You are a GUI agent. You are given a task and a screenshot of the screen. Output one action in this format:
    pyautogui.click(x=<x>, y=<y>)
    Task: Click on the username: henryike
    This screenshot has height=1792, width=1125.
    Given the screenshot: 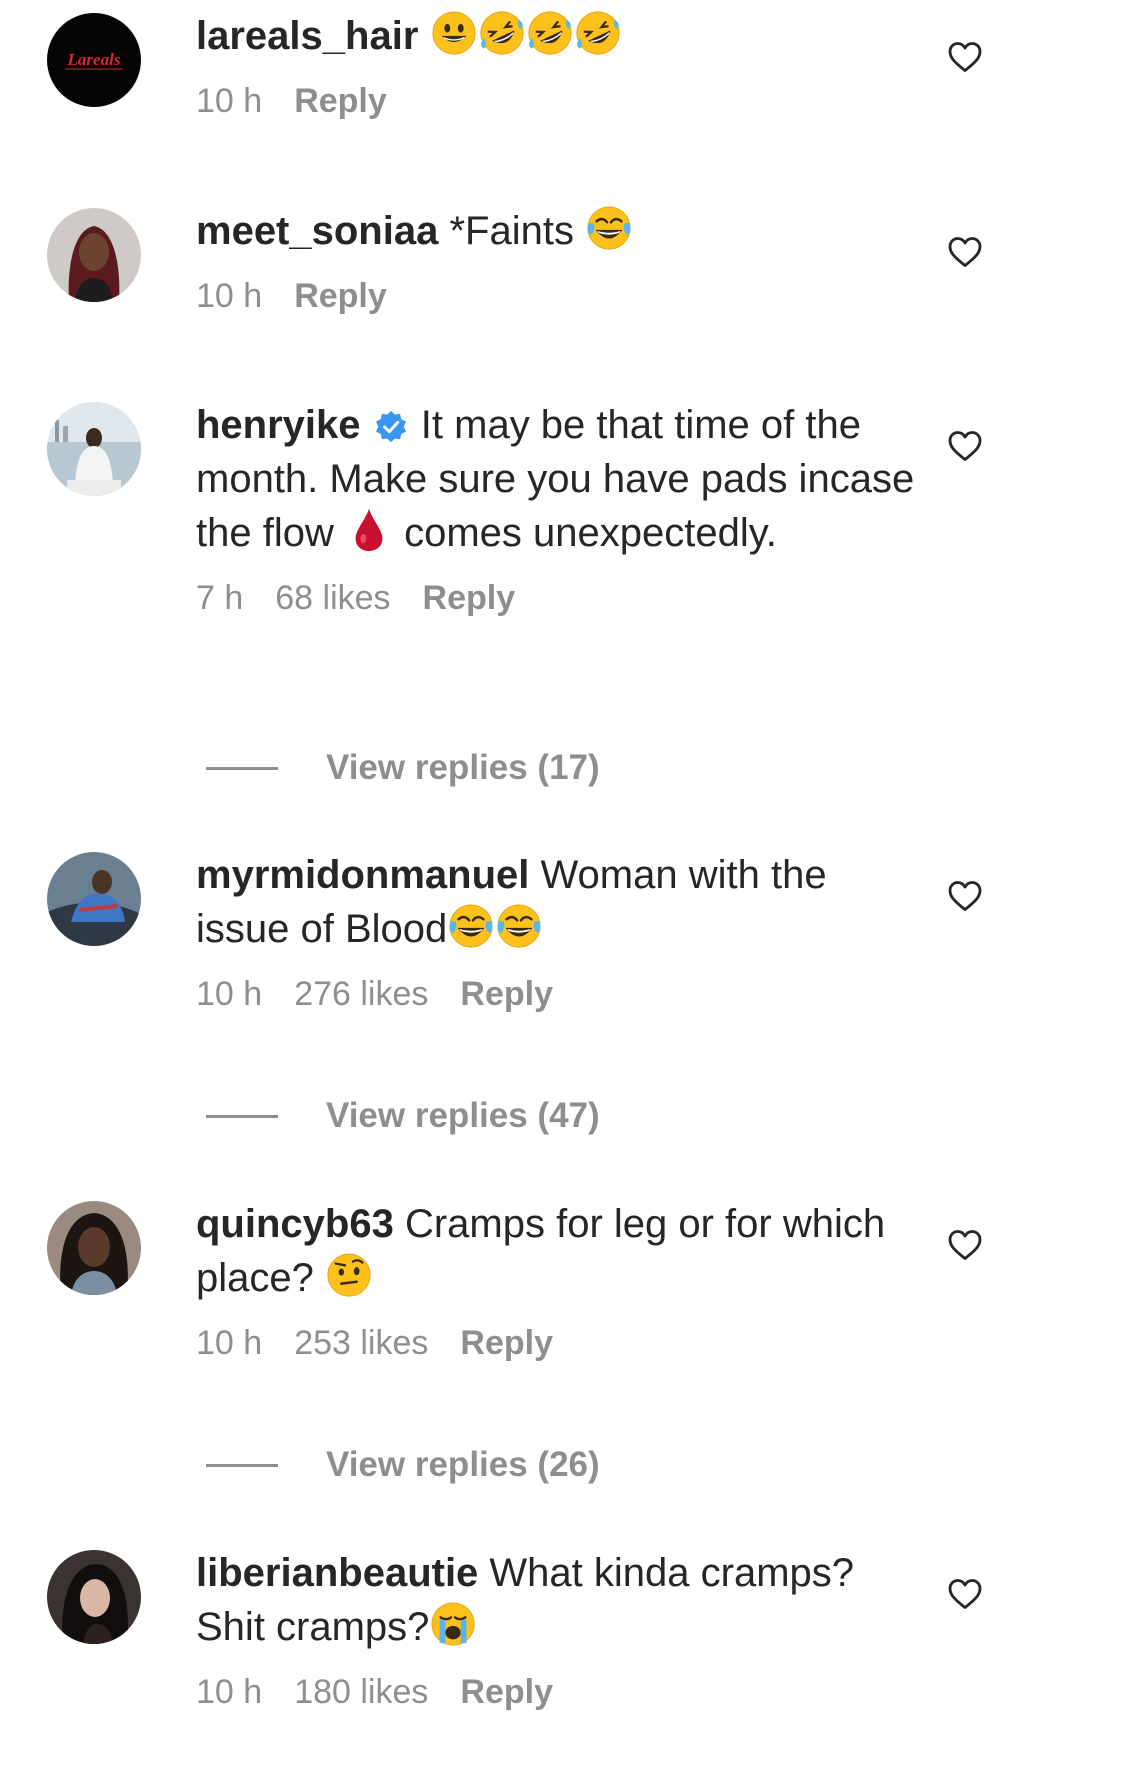 What is the action you would take?
    pyautogui.click(x=278, y=425)
    